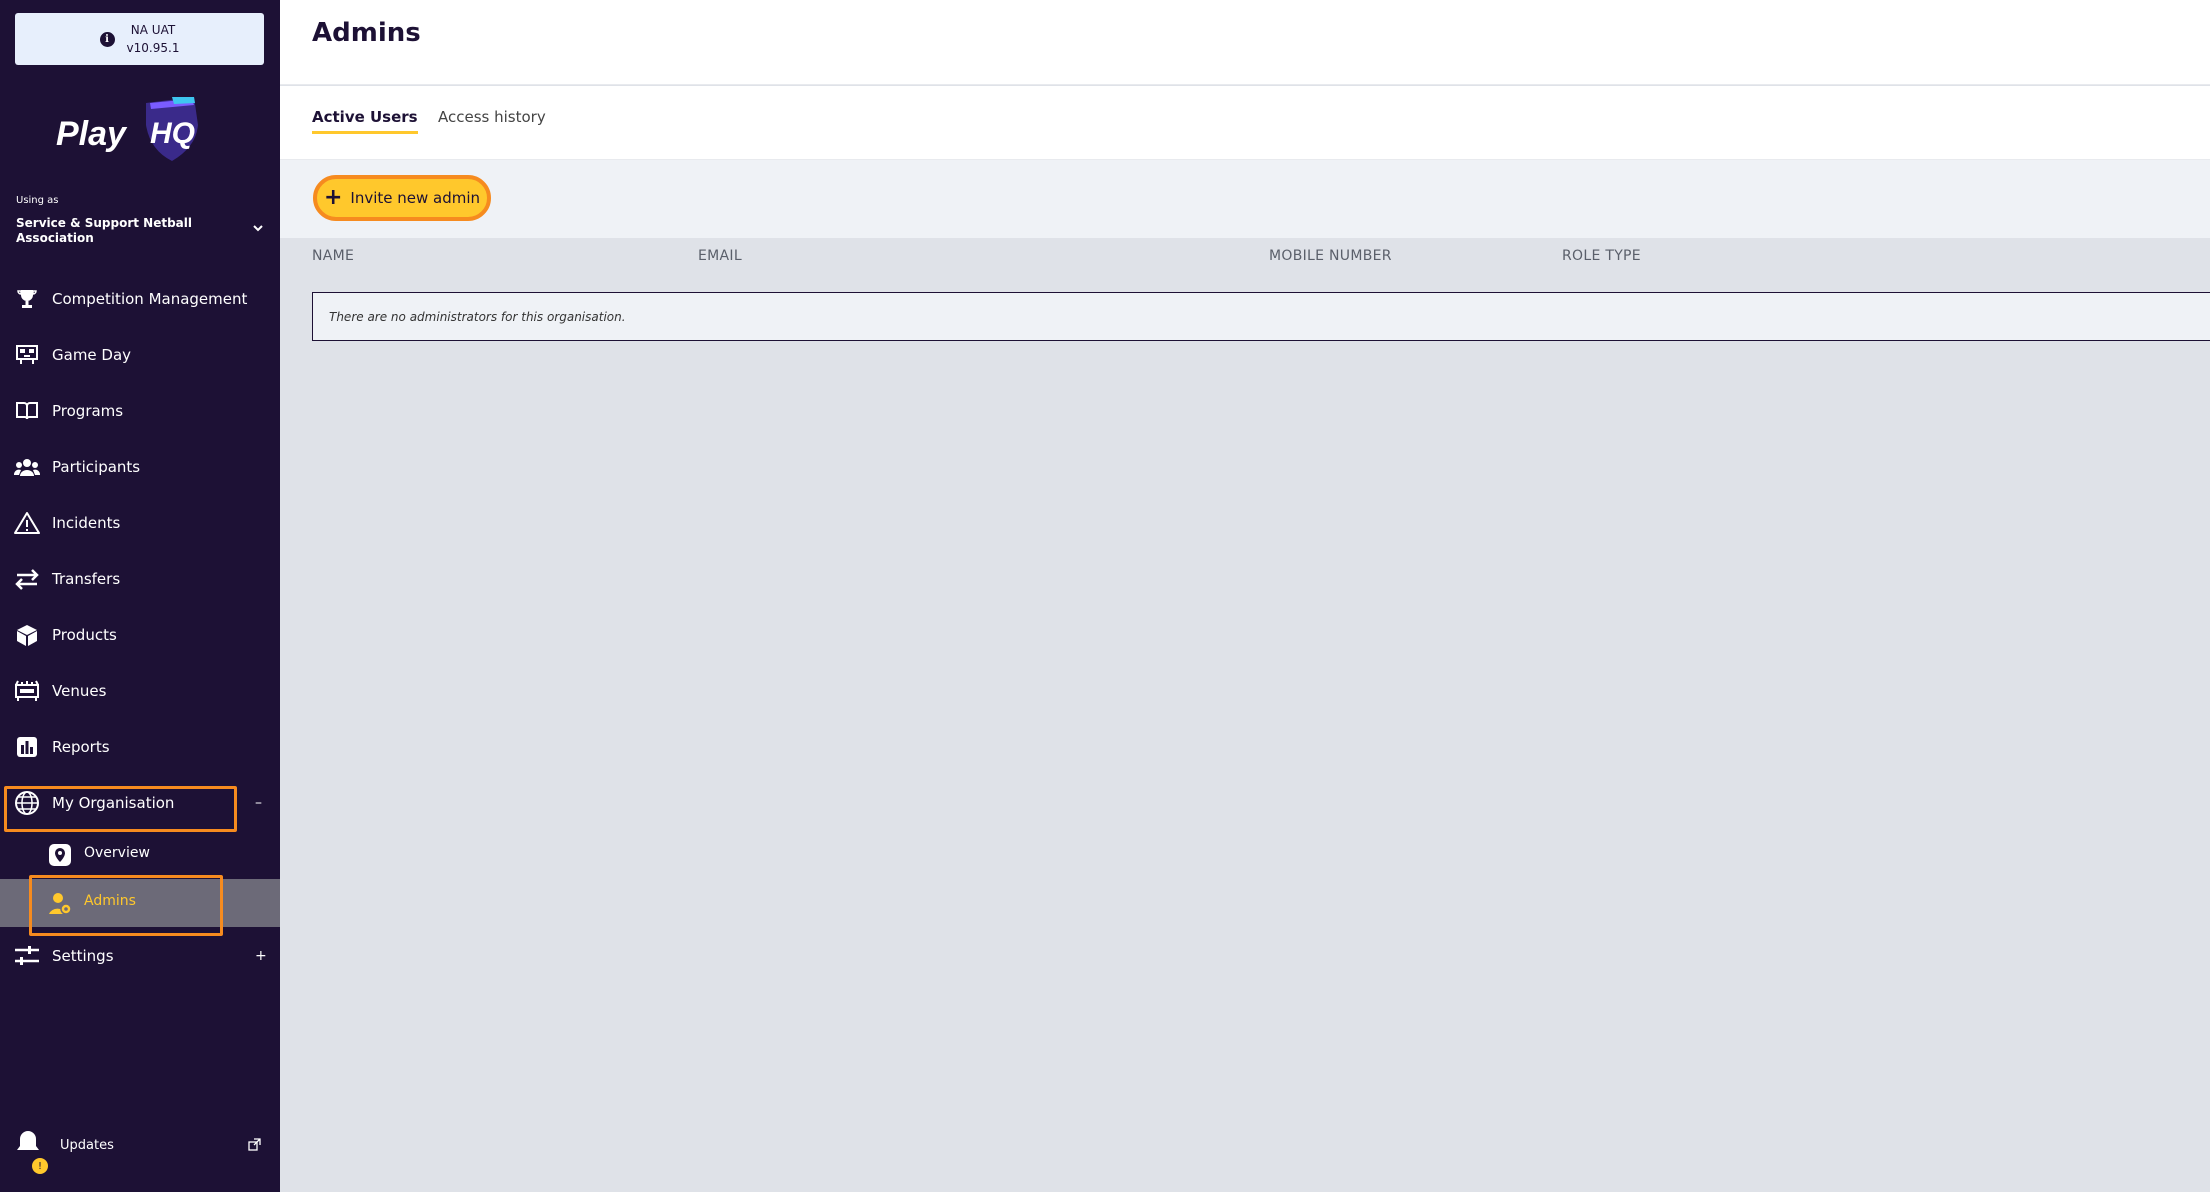 The height and width of the screenshot is (1192, 2210). Describe the element at coordinates (1245, 265) in the screenshot. I see `table-header: NAME EMAIL MOBILE NUMBER ROLE TYPE` at that location.